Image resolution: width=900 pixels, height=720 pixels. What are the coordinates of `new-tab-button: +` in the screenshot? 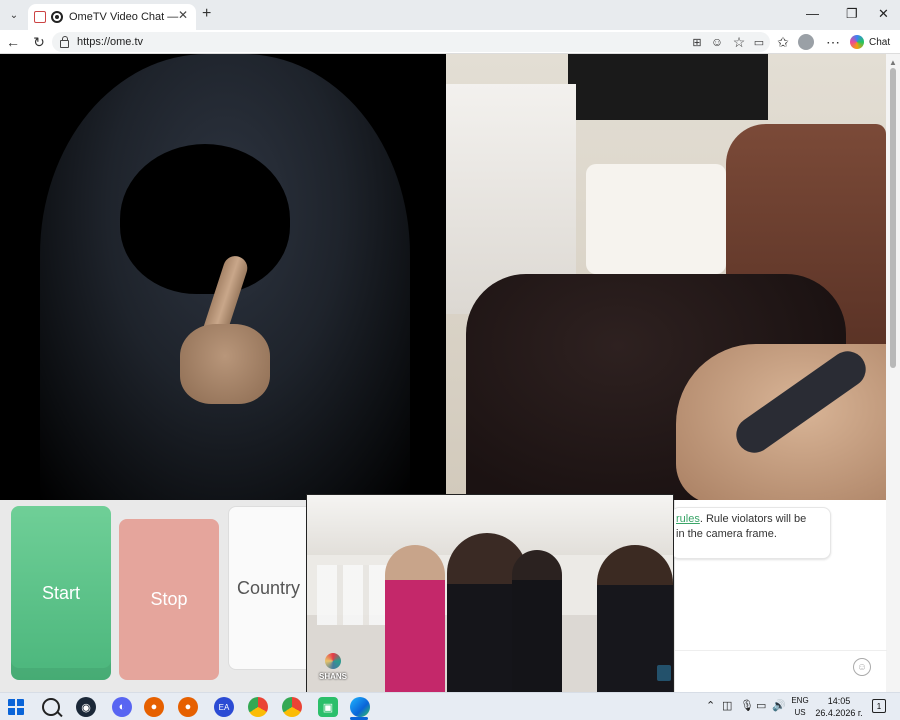 It's located at (206, 14).